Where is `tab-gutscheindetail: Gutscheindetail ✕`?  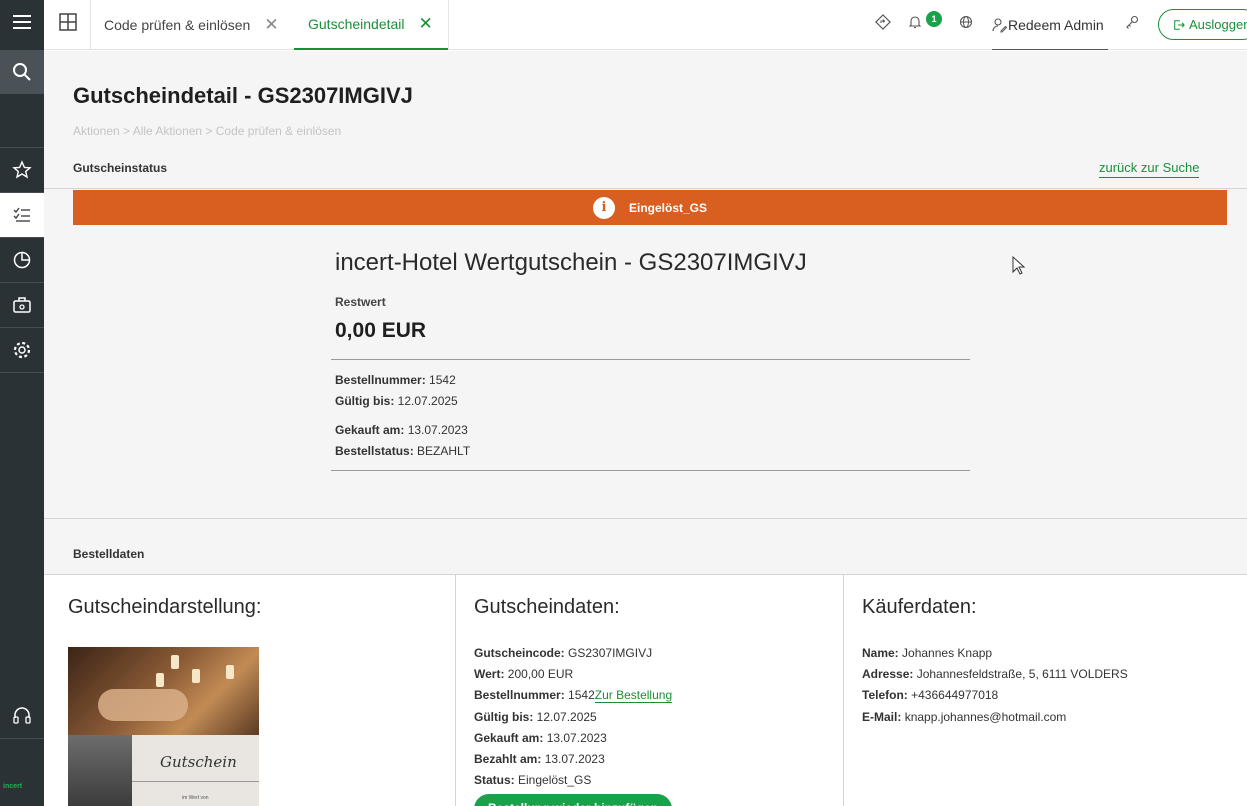
tab-gutscheindetail: Gutscheindetail ✕ is located at coordinates (371, 25).